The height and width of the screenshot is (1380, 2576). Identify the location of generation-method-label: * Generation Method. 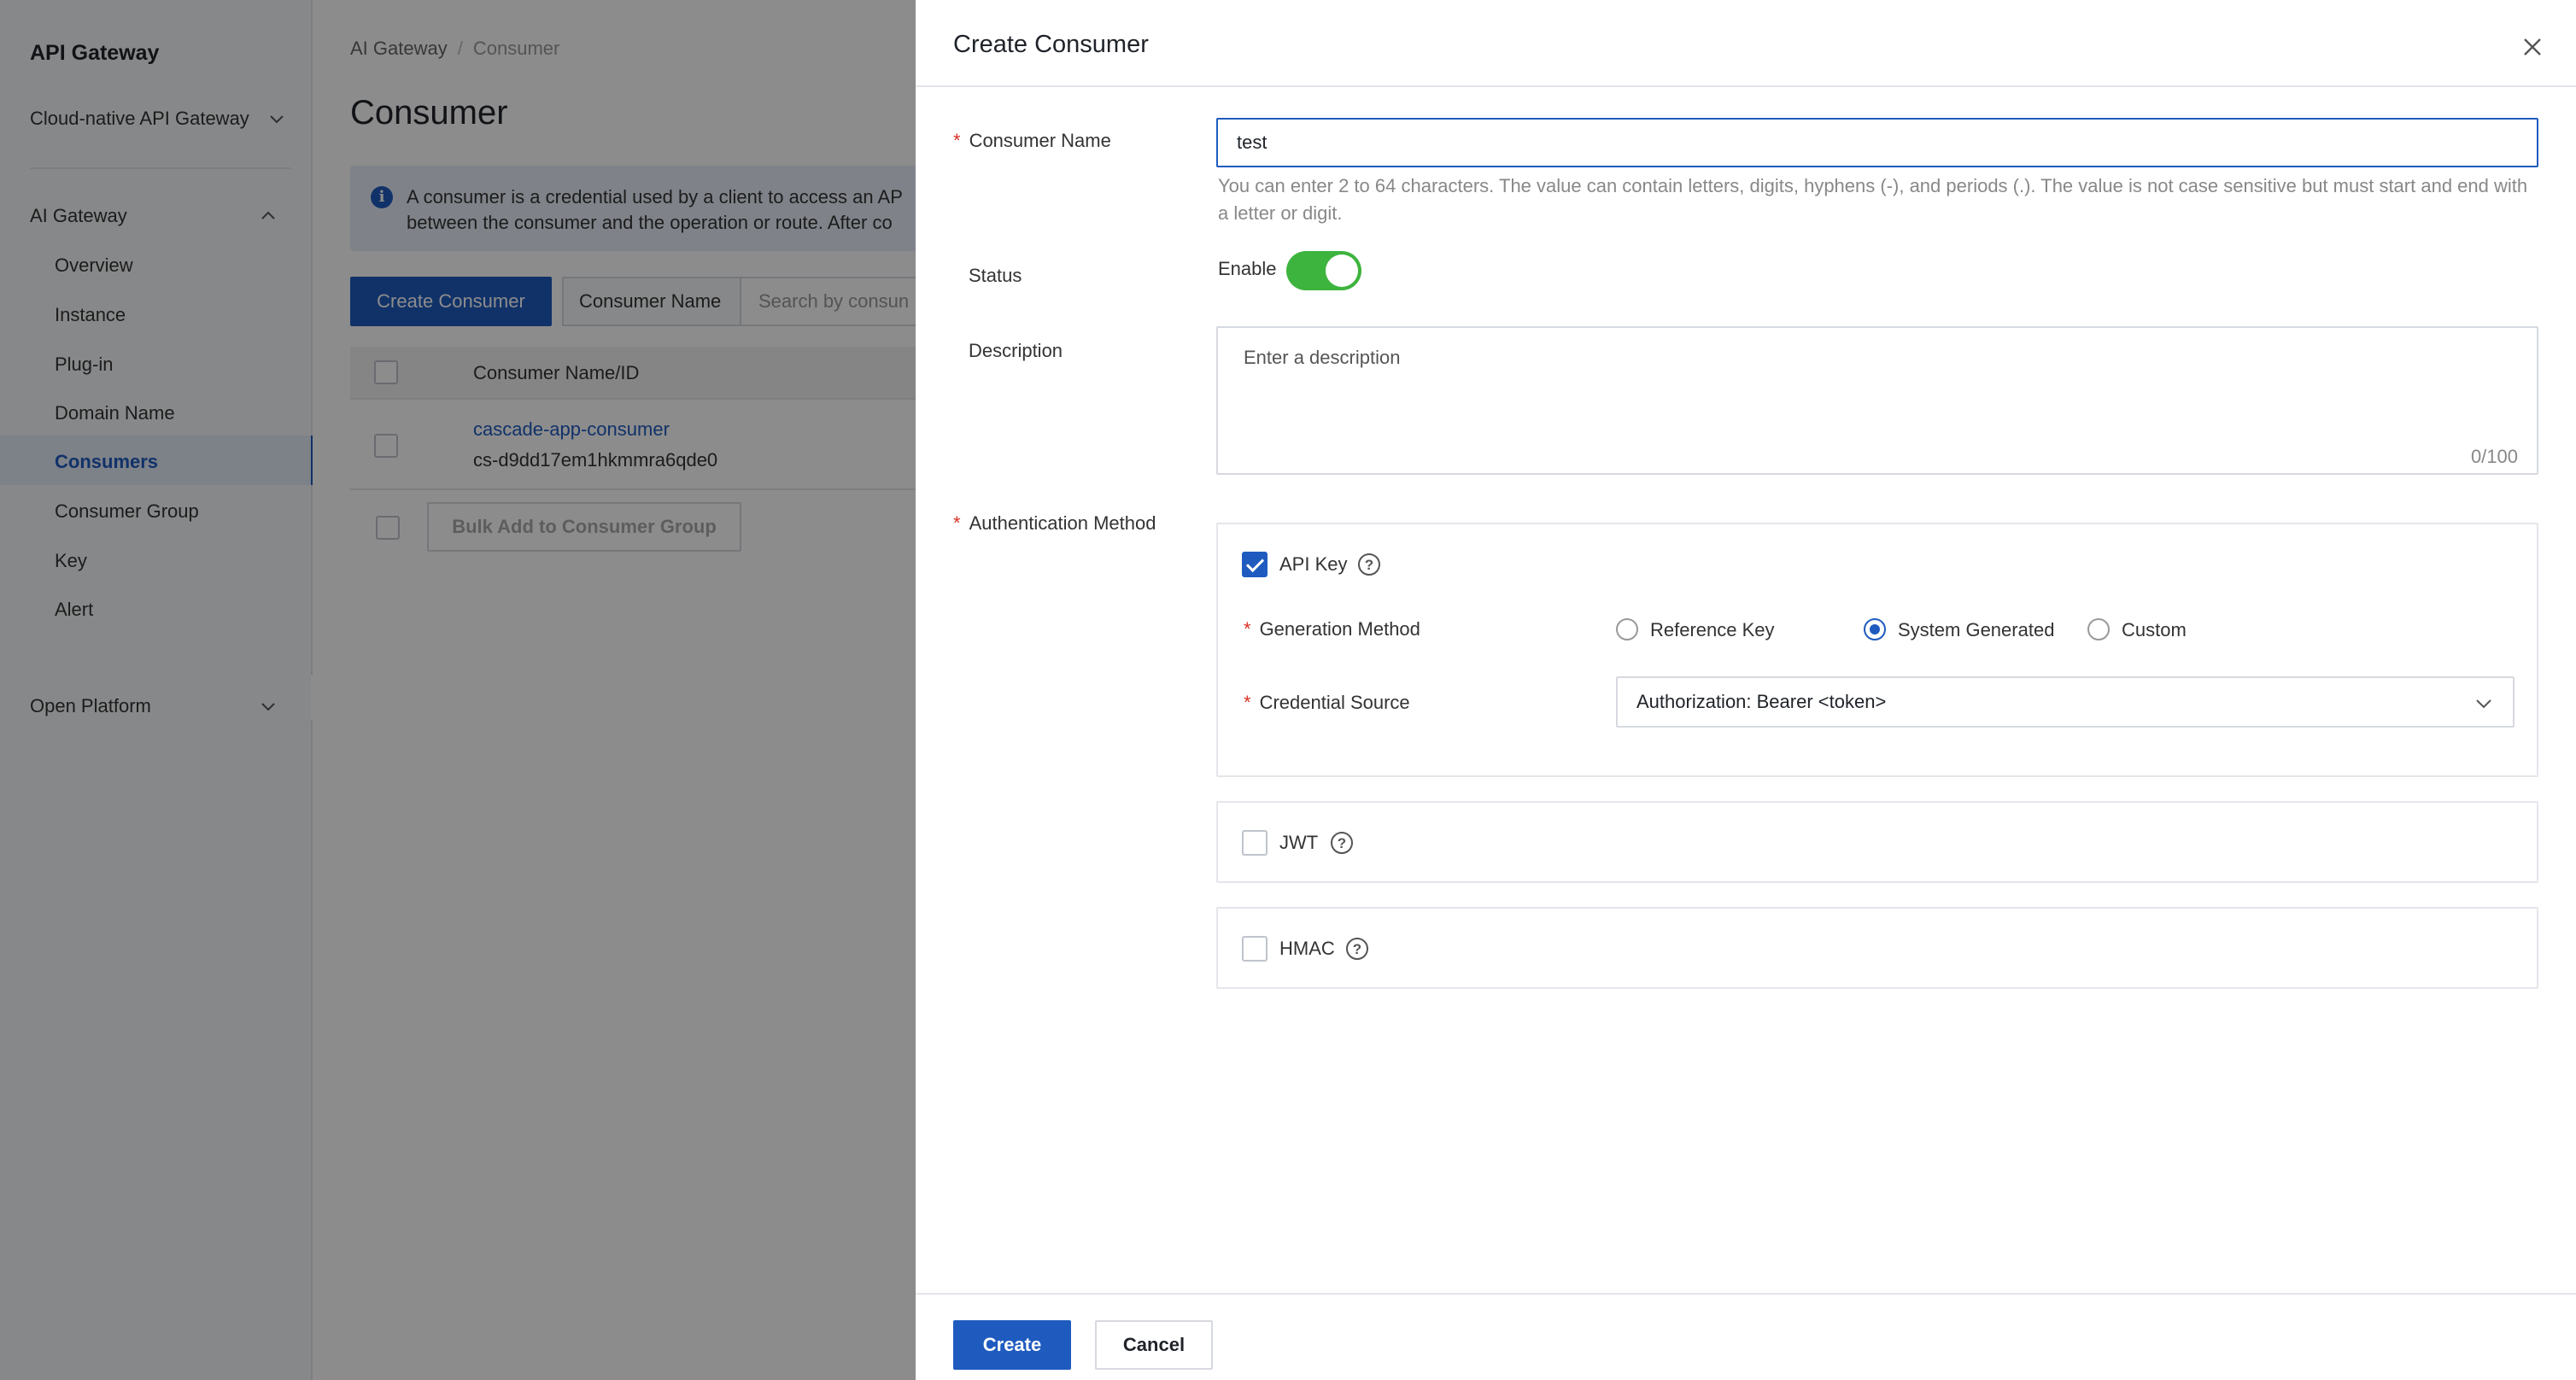
(1332, 629).